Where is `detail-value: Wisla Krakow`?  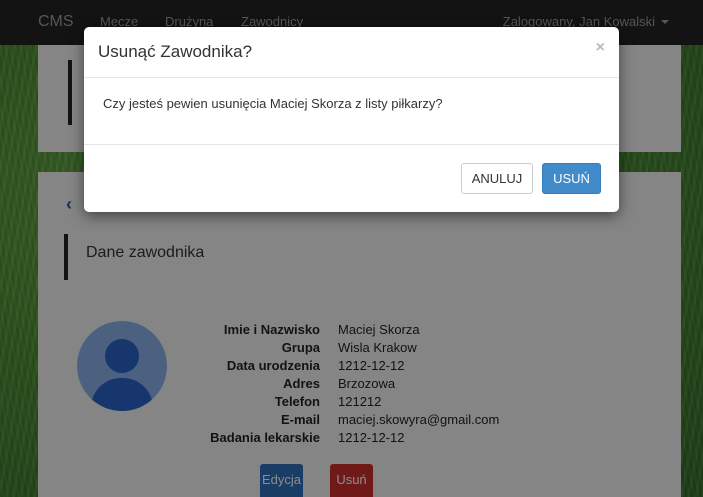
detail-value: Wisla Krakow is located at coordinates (377, 347).